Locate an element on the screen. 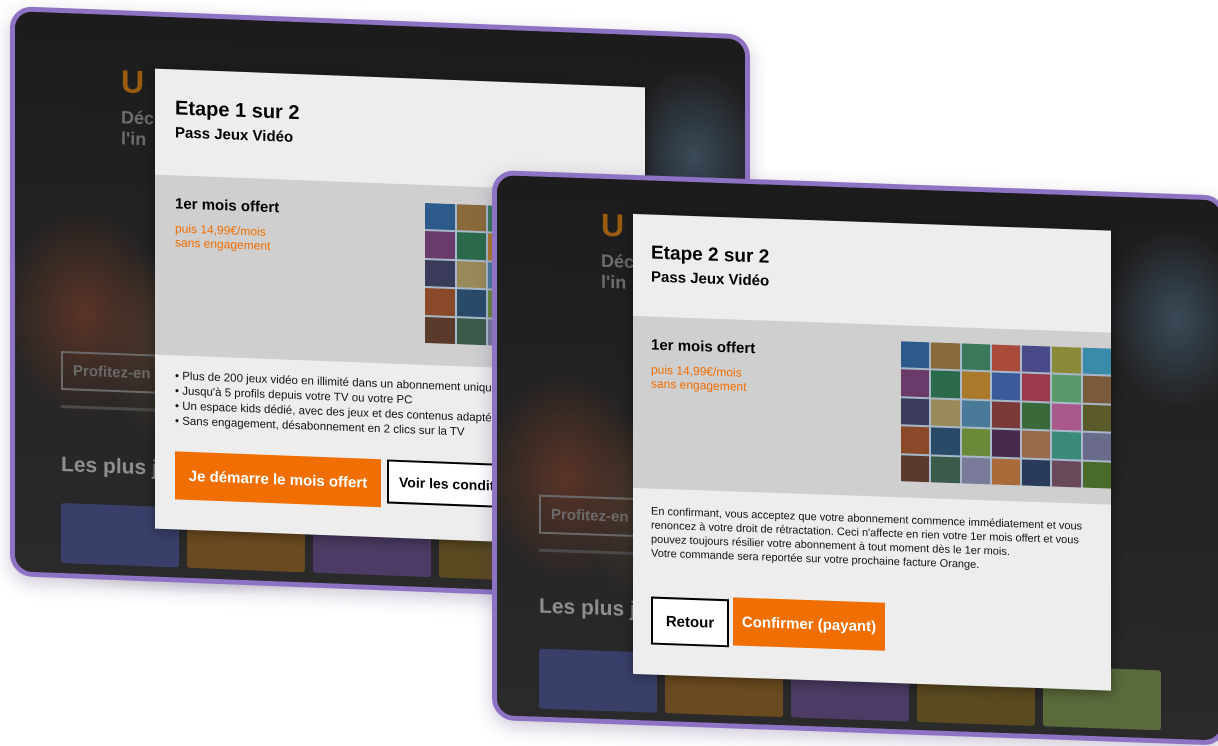 Image resolution: width=1218 pixels, height=746 pixels. dialog-step-label: Etape 2 sur 2 is located at coordinates (710, 255).